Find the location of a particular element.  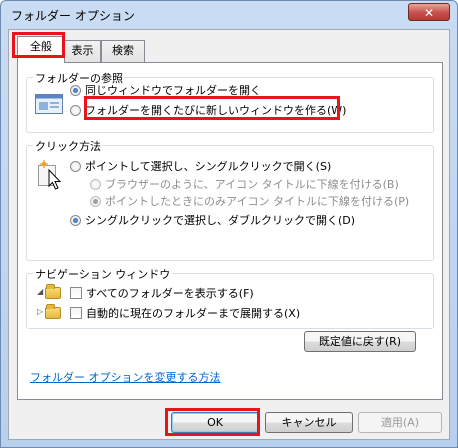

tab-view: 表示 is located at coordinates (82, 51).